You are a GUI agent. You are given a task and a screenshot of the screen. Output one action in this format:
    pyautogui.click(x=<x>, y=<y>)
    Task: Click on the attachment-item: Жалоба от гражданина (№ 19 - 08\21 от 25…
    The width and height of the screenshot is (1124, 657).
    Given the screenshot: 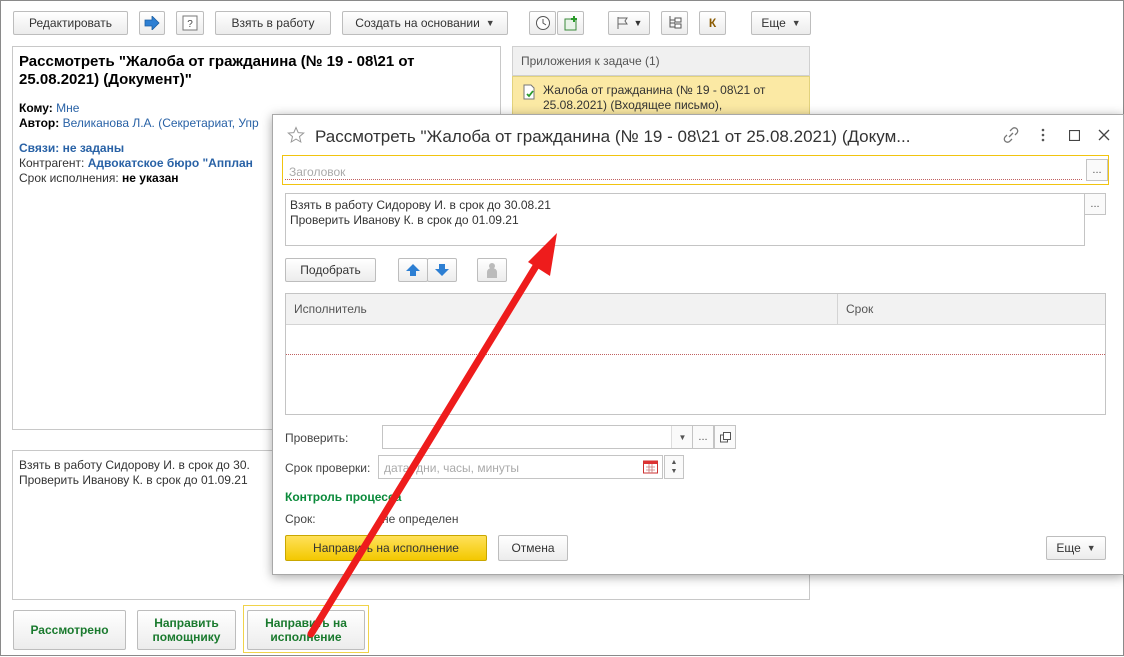 What is the action you would take?
    pyautogui.click(x=661, y=97)
    